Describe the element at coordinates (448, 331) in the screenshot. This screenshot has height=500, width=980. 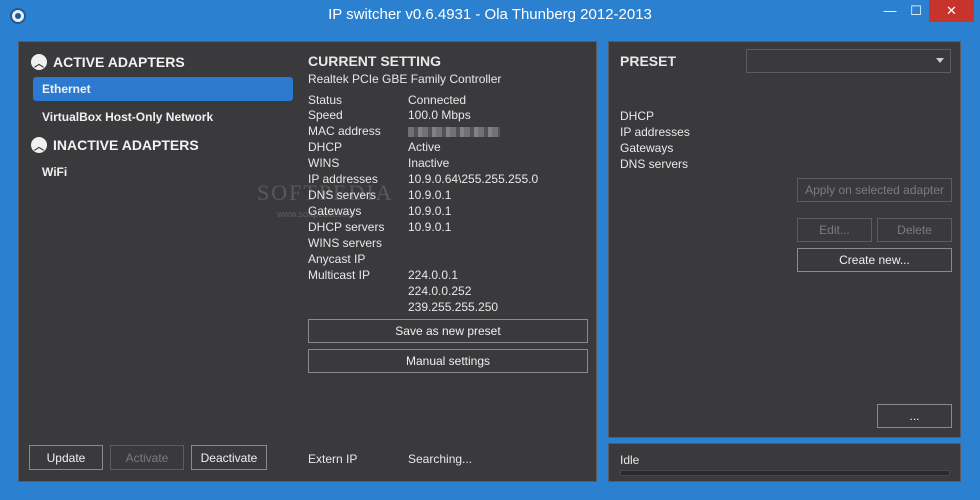
I see `save-preset-button: Save as new preset` at that location.